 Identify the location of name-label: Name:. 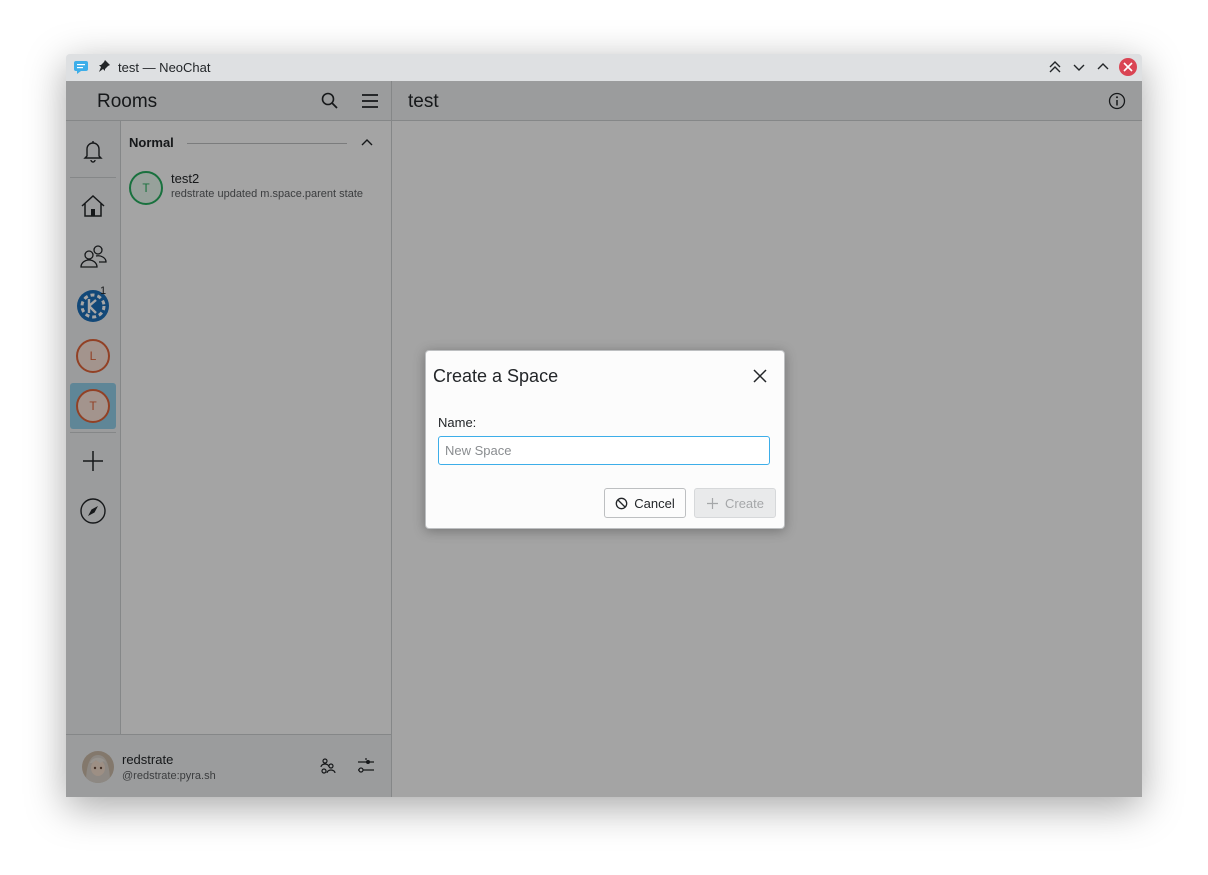
(457, 422).